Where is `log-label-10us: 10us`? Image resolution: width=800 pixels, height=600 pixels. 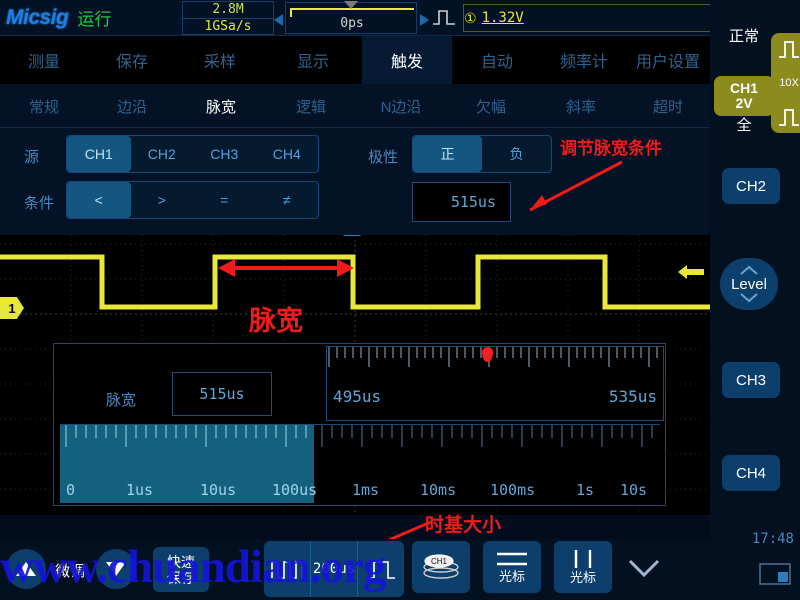 log-label-10us: 10us is located at coordinates (218, 490).